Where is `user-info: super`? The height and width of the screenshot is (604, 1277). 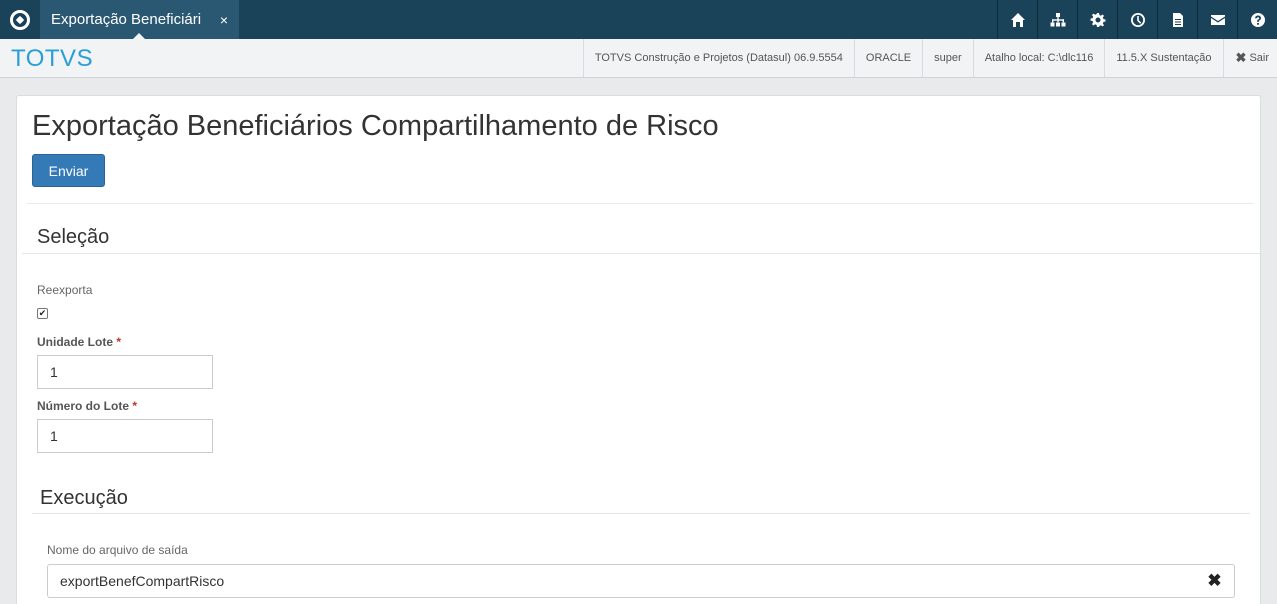 user-info: super is located at coordinates (947, 58).